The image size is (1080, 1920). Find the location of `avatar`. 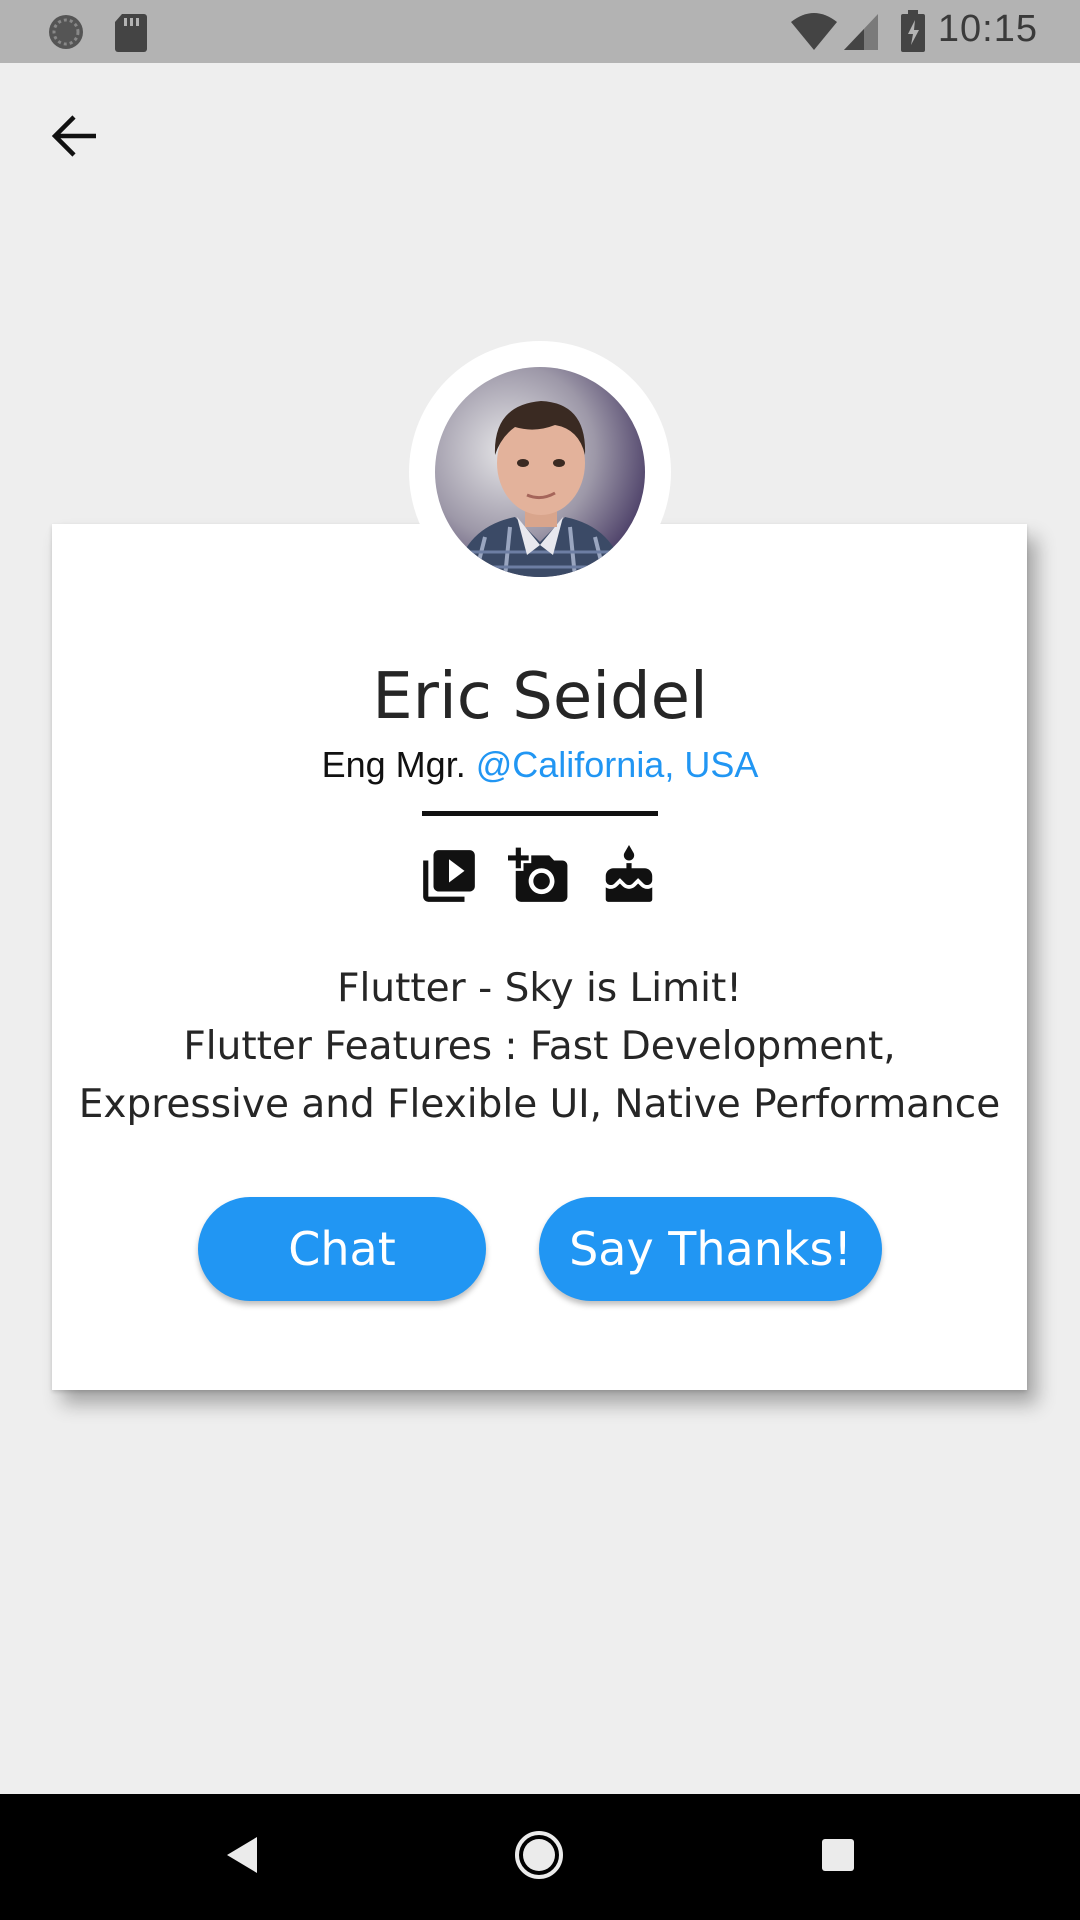

avatar is located at coordinates (540, 472).